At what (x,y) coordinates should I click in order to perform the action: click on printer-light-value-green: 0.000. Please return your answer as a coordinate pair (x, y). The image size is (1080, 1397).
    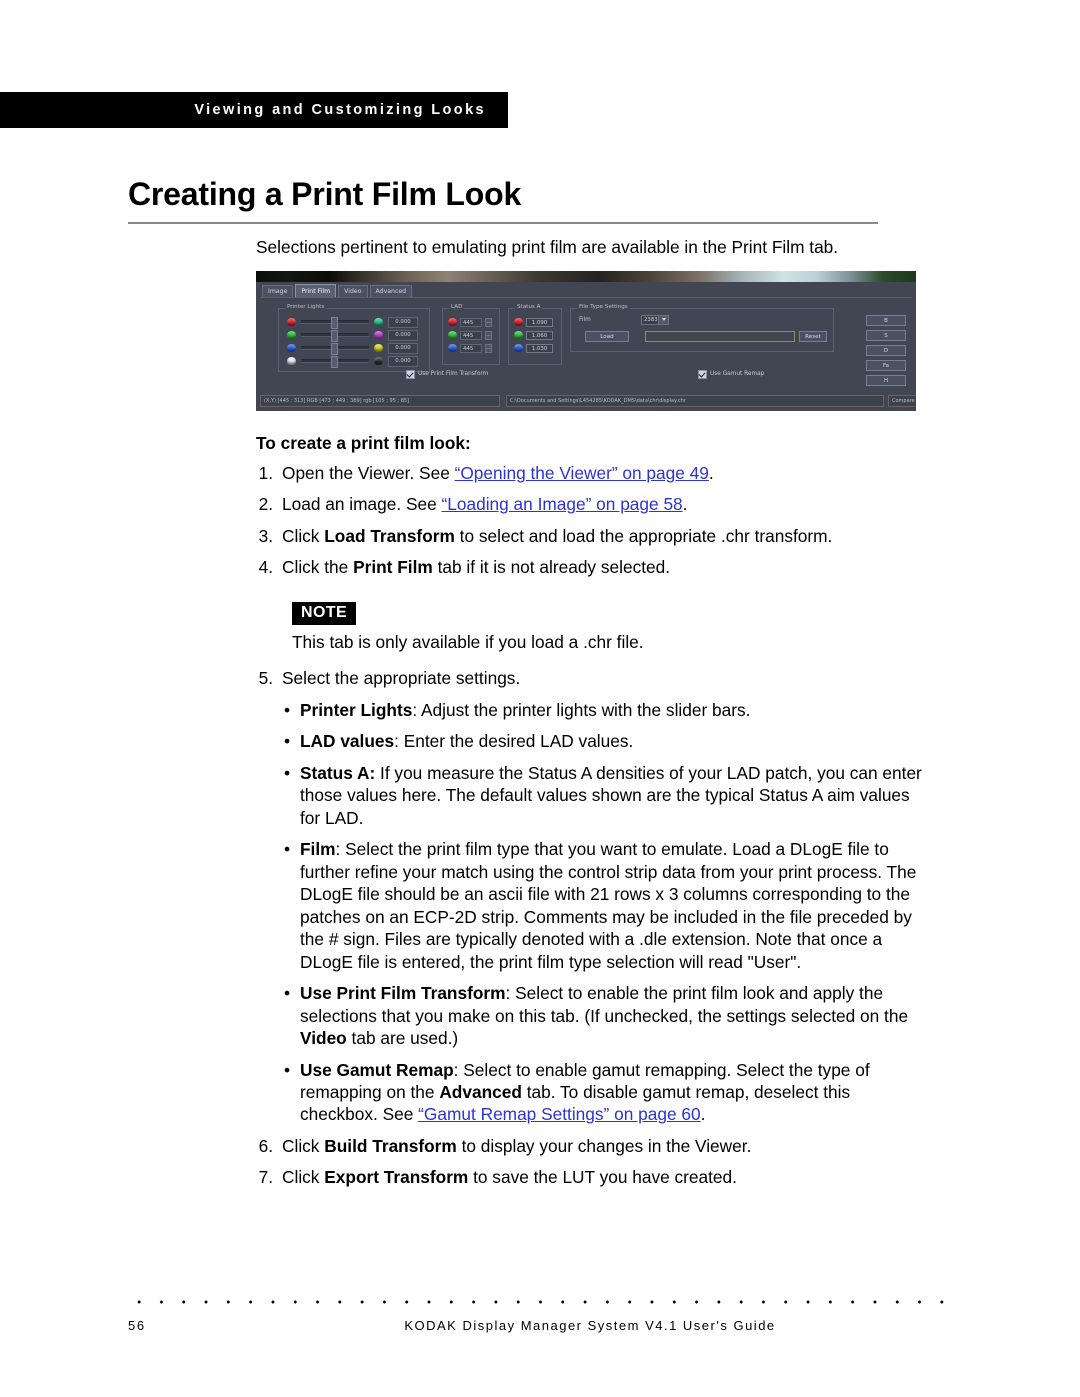
    Looking at the image, I should click on (403, 335).